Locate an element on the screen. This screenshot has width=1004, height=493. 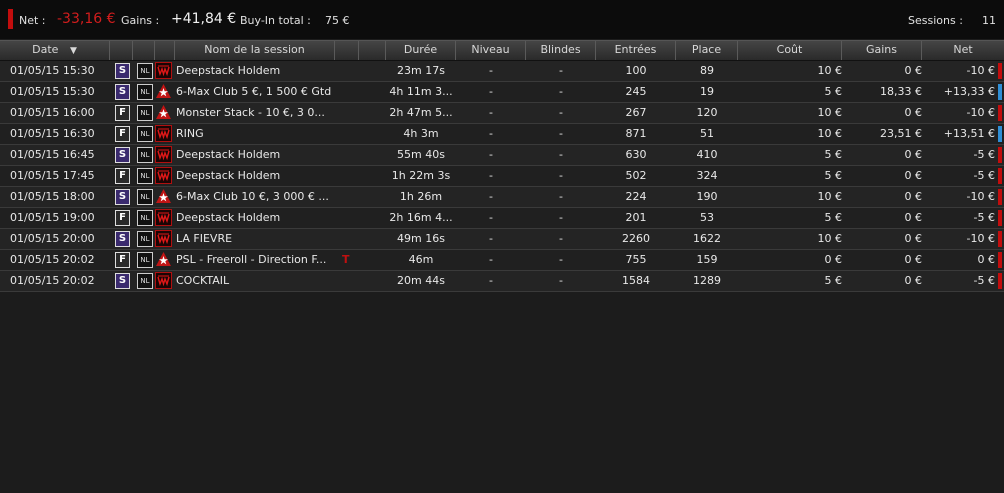
session-place: 410 is located at coordinates (707, 154).